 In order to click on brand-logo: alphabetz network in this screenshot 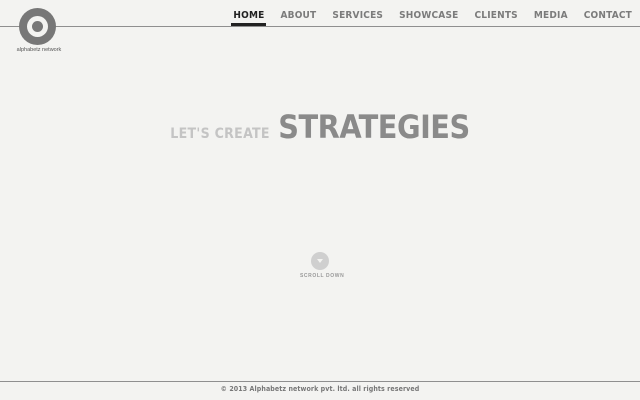, I will do `click(39, 31)`.